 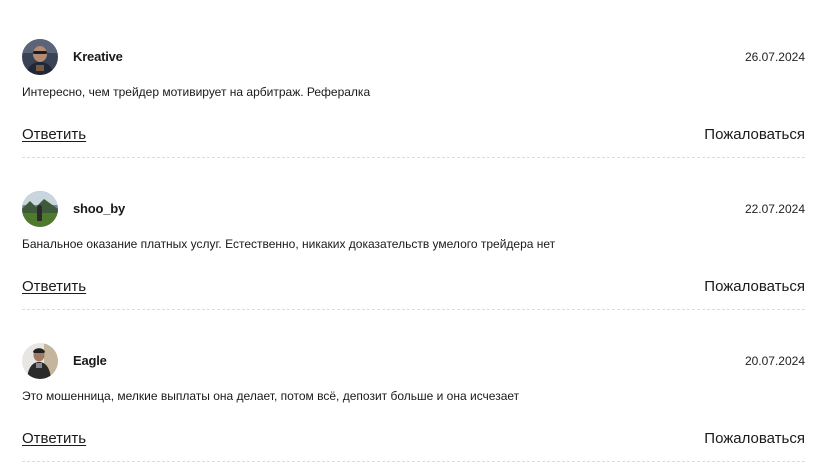 I want to click on landscape-photo-icon, so click(x=40, y=209).